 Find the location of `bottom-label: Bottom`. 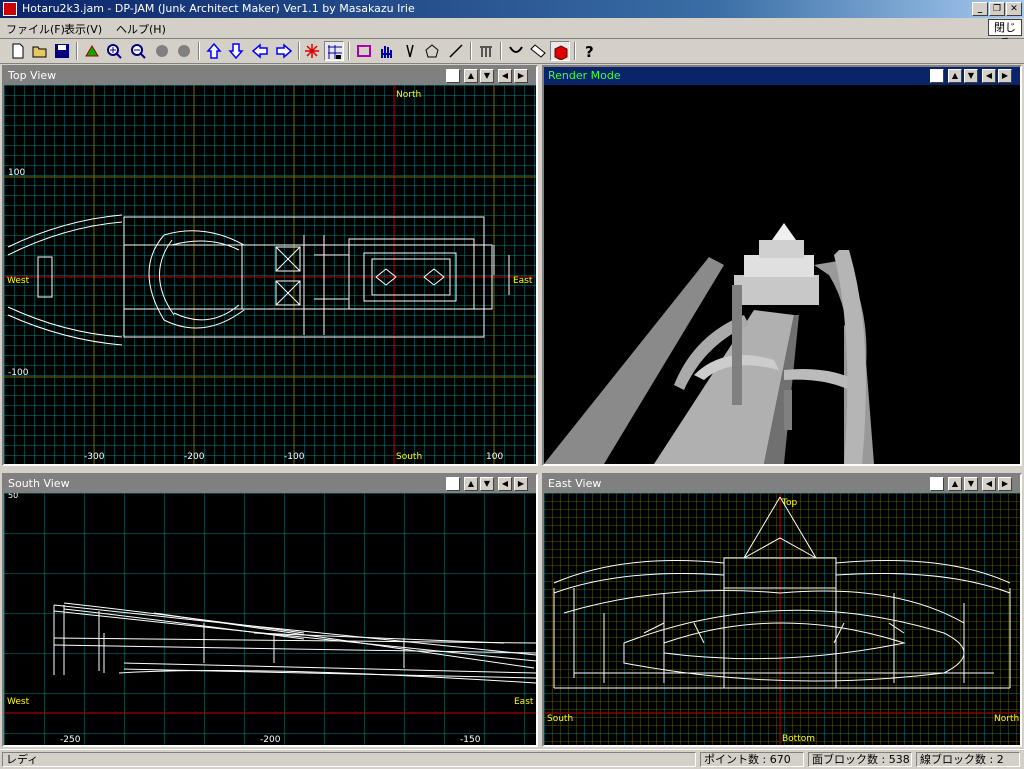

bottom-label: Bottom is located at coordinates (798, 739).